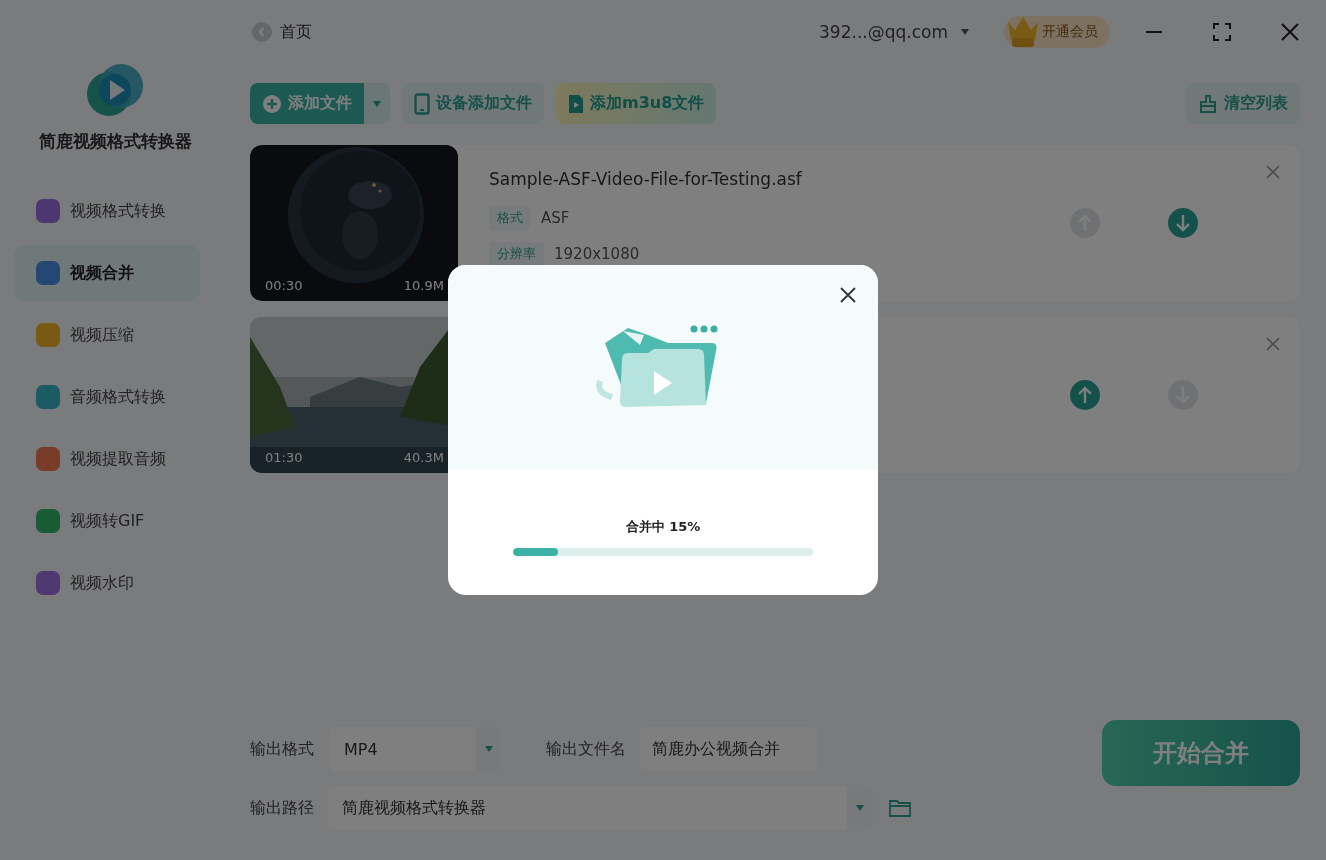 Image resolution: width=1326 pixels, height=860 pixels. I want to click on device-add-button: 设备添加文件, so click(473, 103).